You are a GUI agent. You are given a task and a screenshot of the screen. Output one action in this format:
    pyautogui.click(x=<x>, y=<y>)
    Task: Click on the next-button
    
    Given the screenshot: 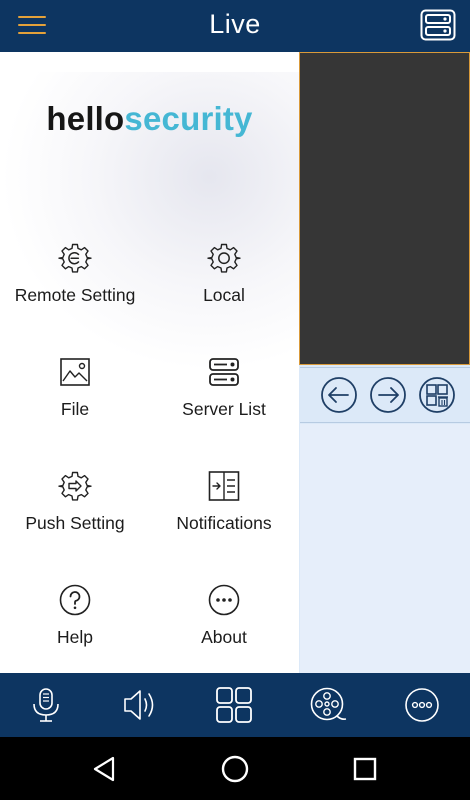 What is the action you would take?
    pyautogui.click(x=388, y=395)
    